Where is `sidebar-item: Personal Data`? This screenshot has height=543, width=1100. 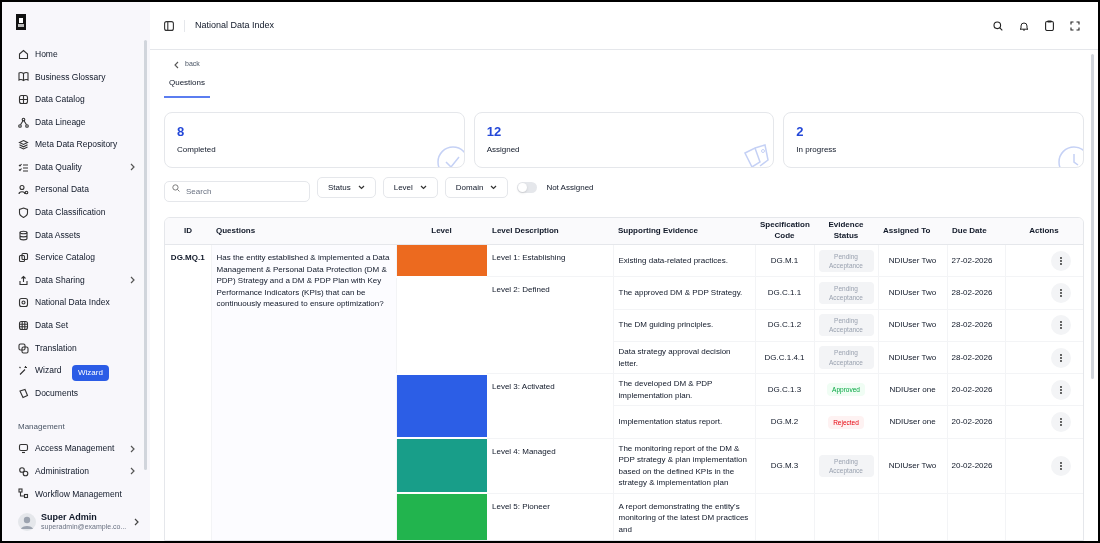 sidebar-item: Personal Data is located at coordinates (46, 190).